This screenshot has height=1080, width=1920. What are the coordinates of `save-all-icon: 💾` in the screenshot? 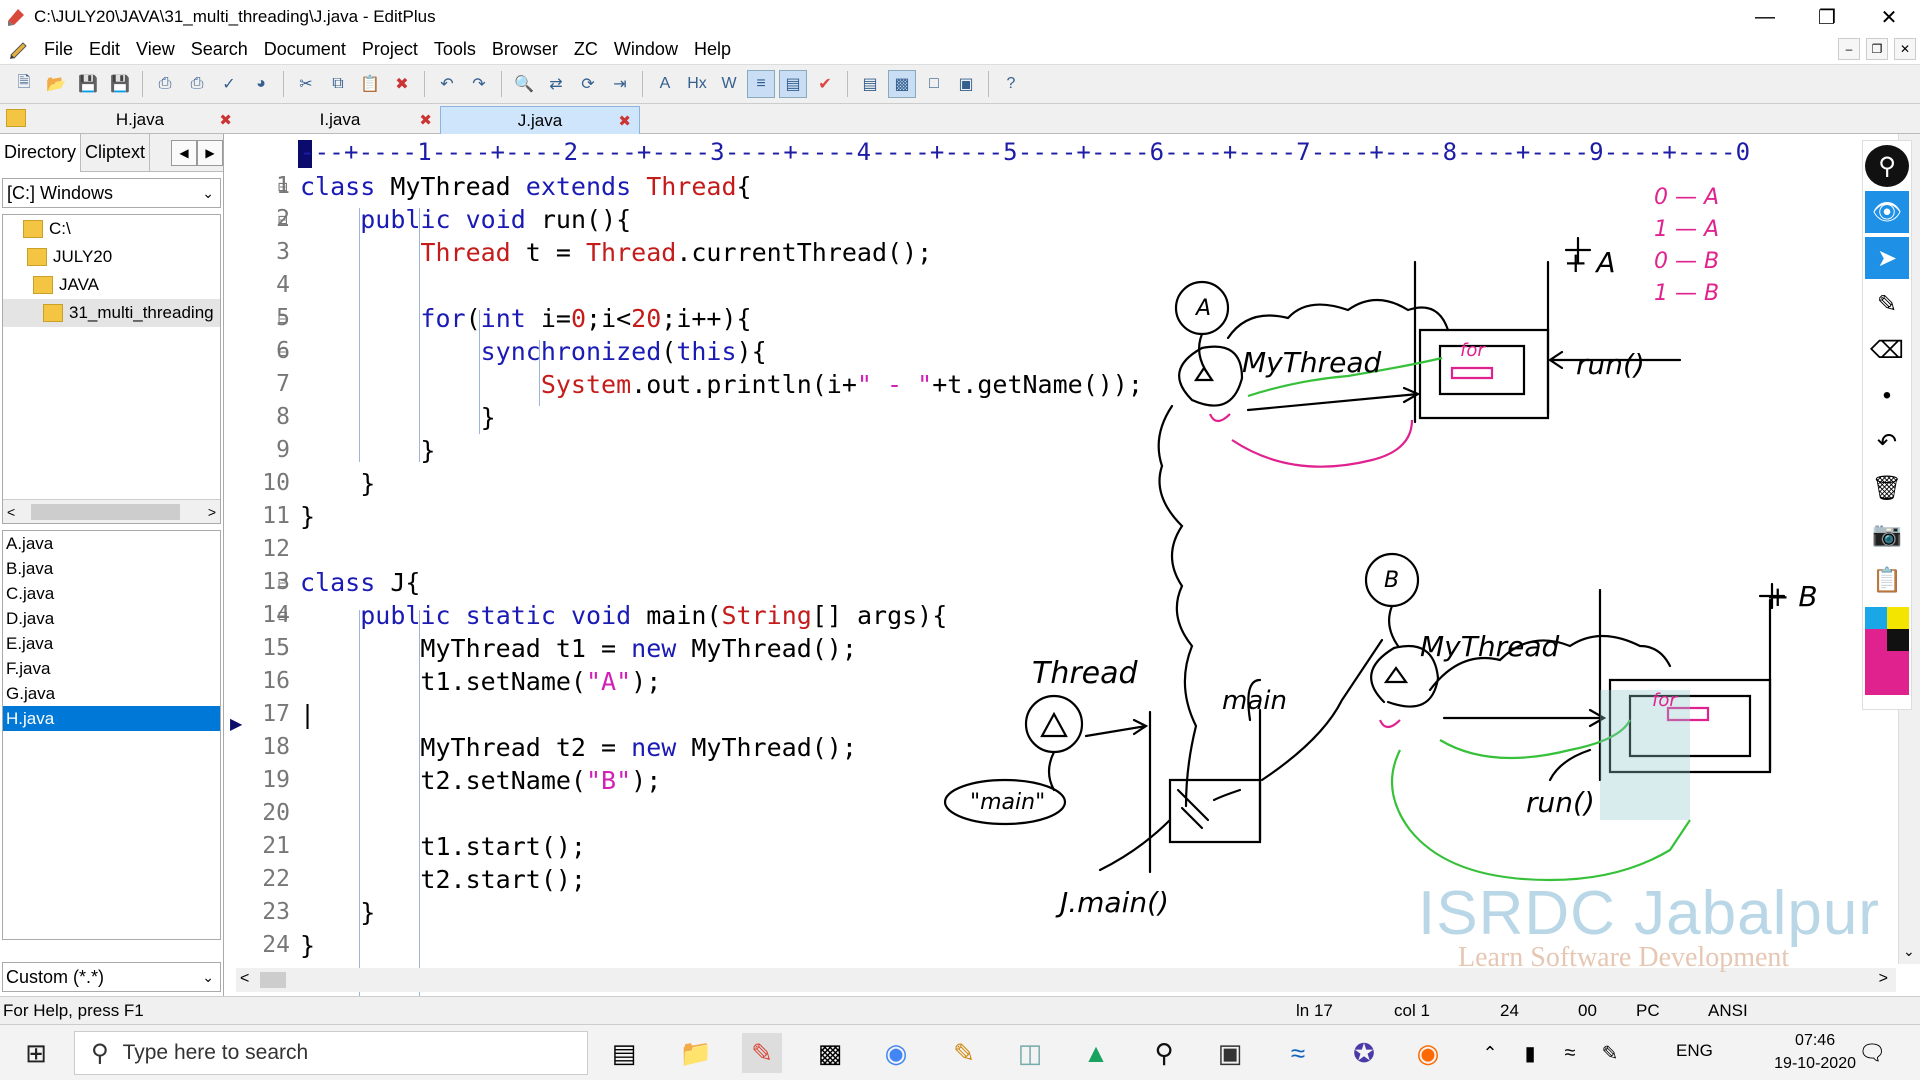 It's located at (120, 84).